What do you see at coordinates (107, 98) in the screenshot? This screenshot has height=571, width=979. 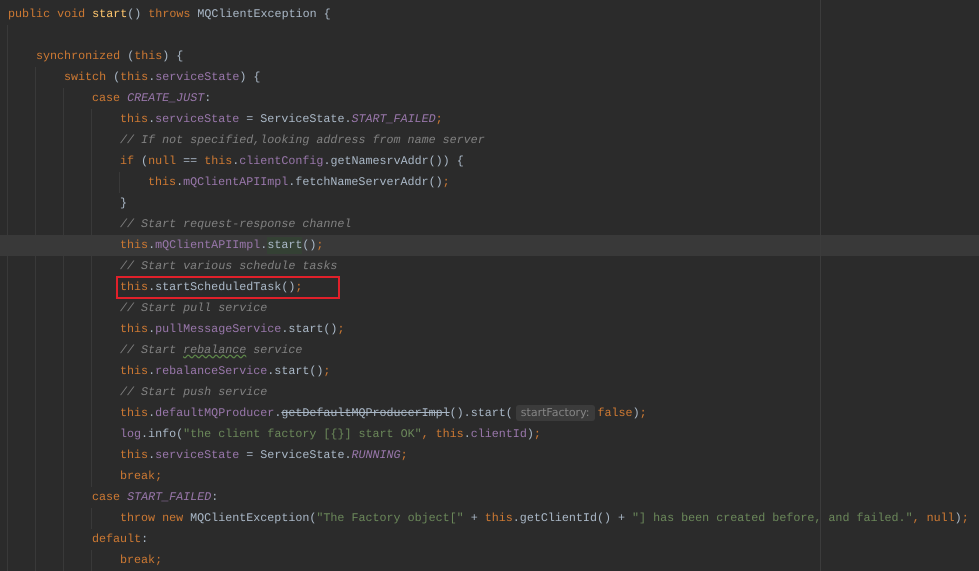 I see `code-token: case` at bounding box center [107, 98].